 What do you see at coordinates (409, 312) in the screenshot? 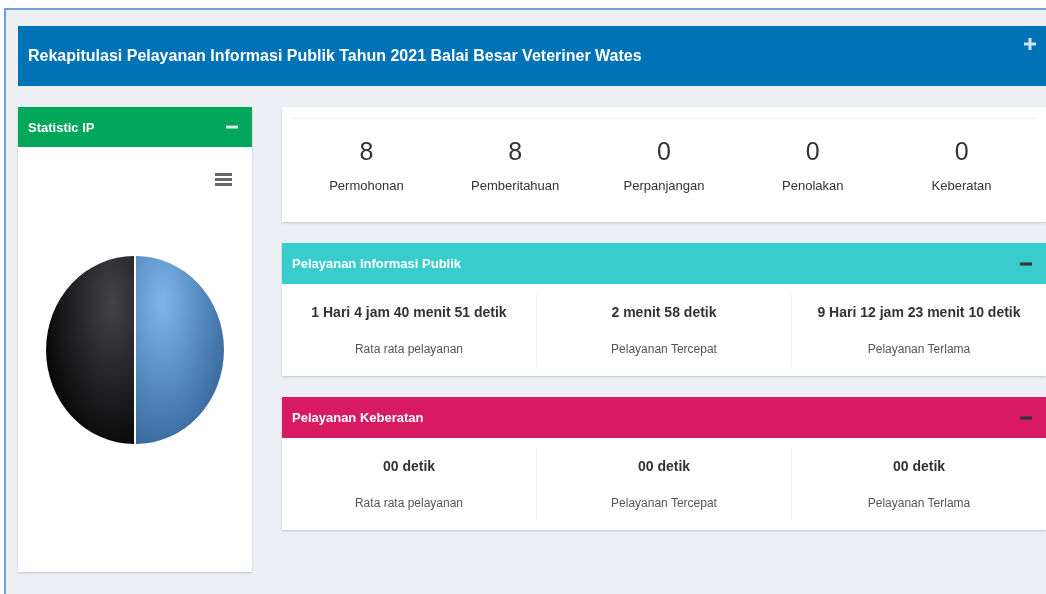
I see `duration-value: 1 Hari 4 jam 40 menit 51 detik` at bounding box center [409, 312].